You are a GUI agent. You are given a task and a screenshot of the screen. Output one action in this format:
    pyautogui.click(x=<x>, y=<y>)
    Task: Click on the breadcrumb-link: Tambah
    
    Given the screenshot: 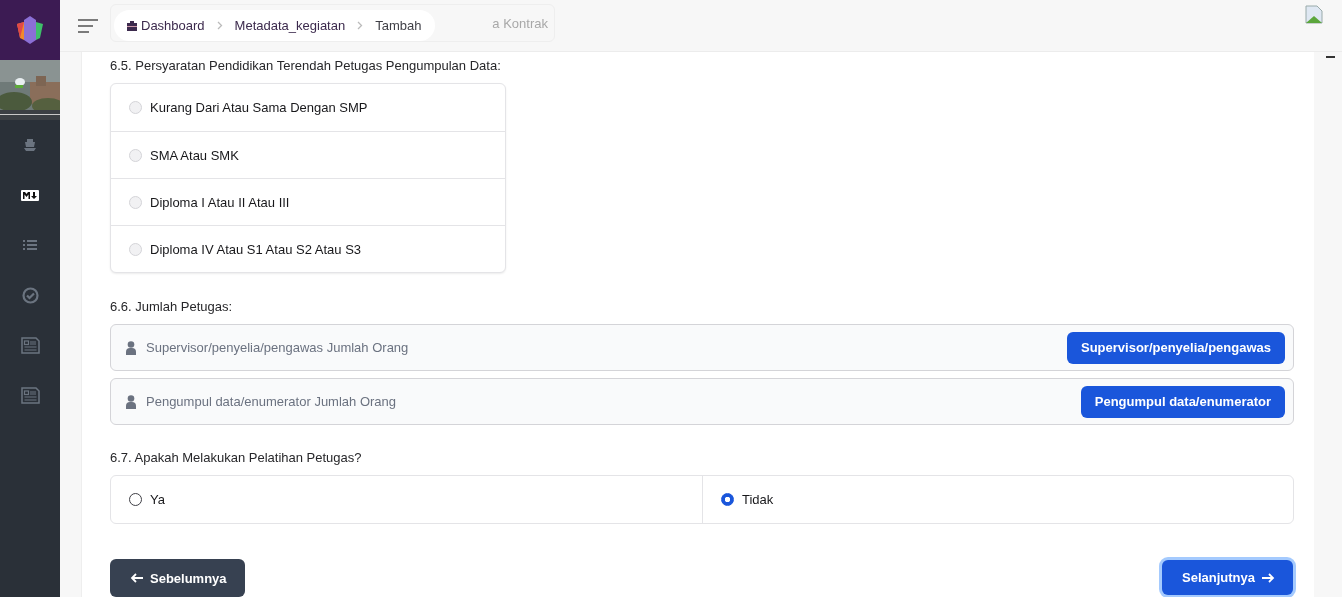 What is the action you would take?
    pyautogui.click(x=398, y=25)
    